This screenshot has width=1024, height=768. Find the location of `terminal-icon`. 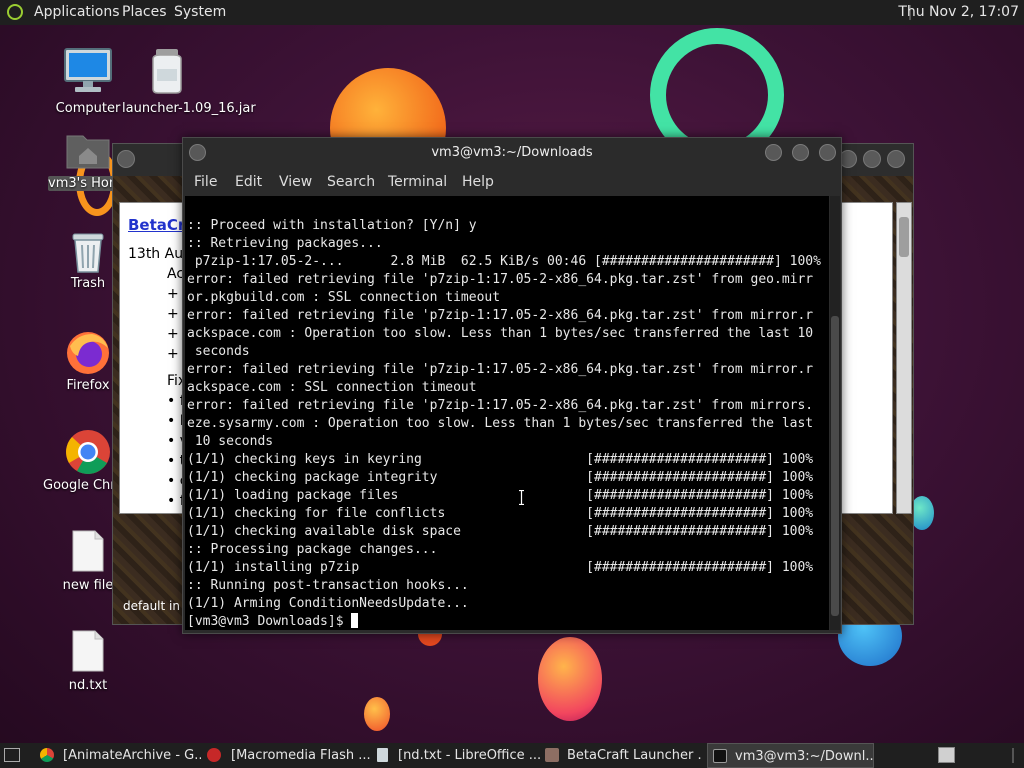

terminal-icon is located at coordinates (720, 756).